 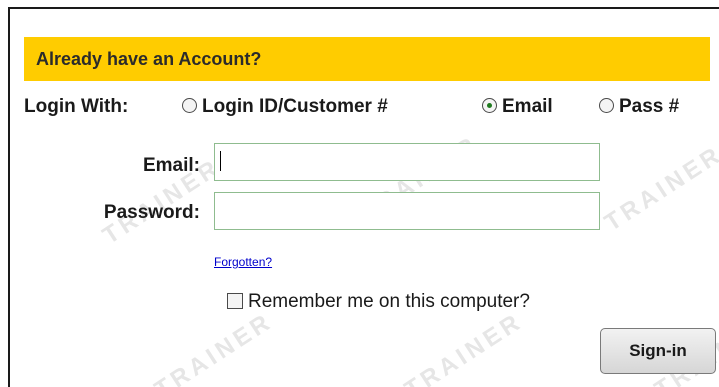 I want to click on password-label: Password:, so click(x=151, y=212).